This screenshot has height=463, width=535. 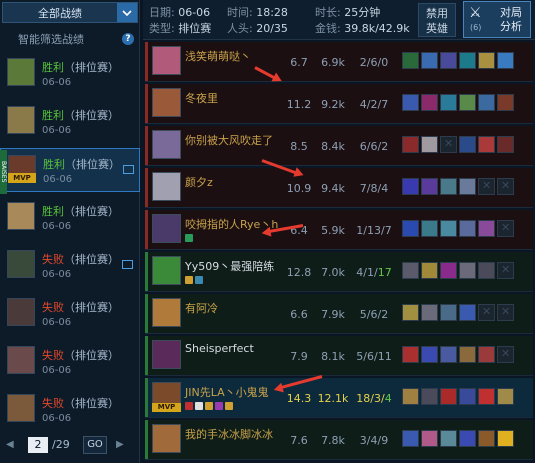 I want to click on prev-page-icon: ◀, so click(x=10, y=444).